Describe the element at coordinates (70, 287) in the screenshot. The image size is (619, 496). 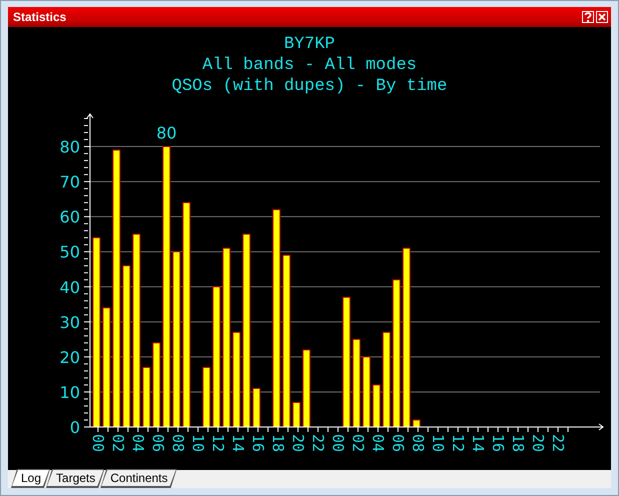
I see `y-tick-label: 40` at that location.